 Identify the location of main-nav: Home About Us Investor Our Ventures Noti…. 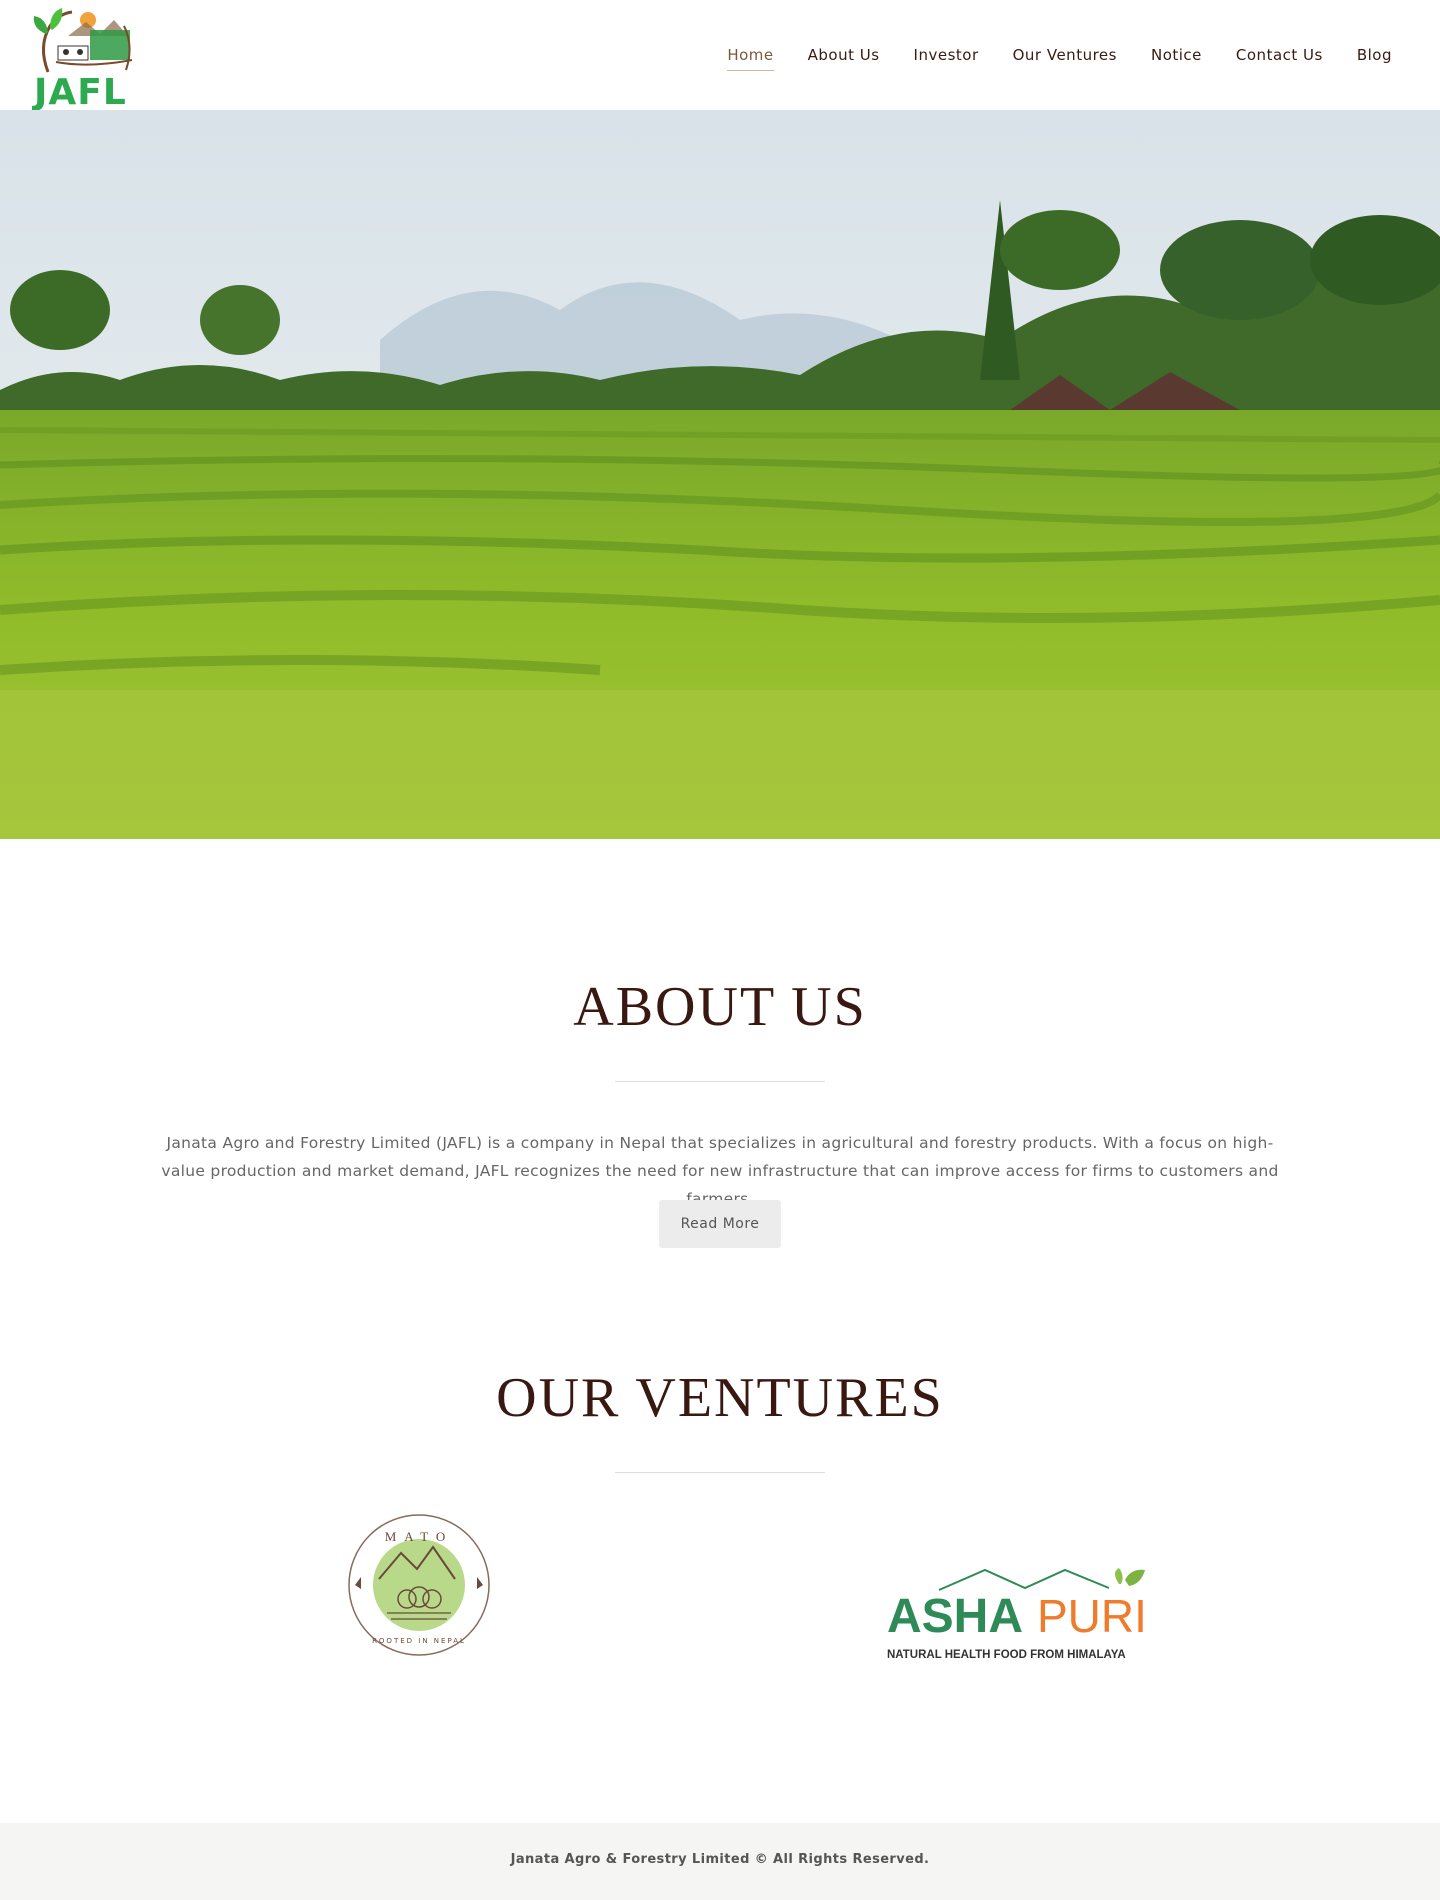
(1042, 58).